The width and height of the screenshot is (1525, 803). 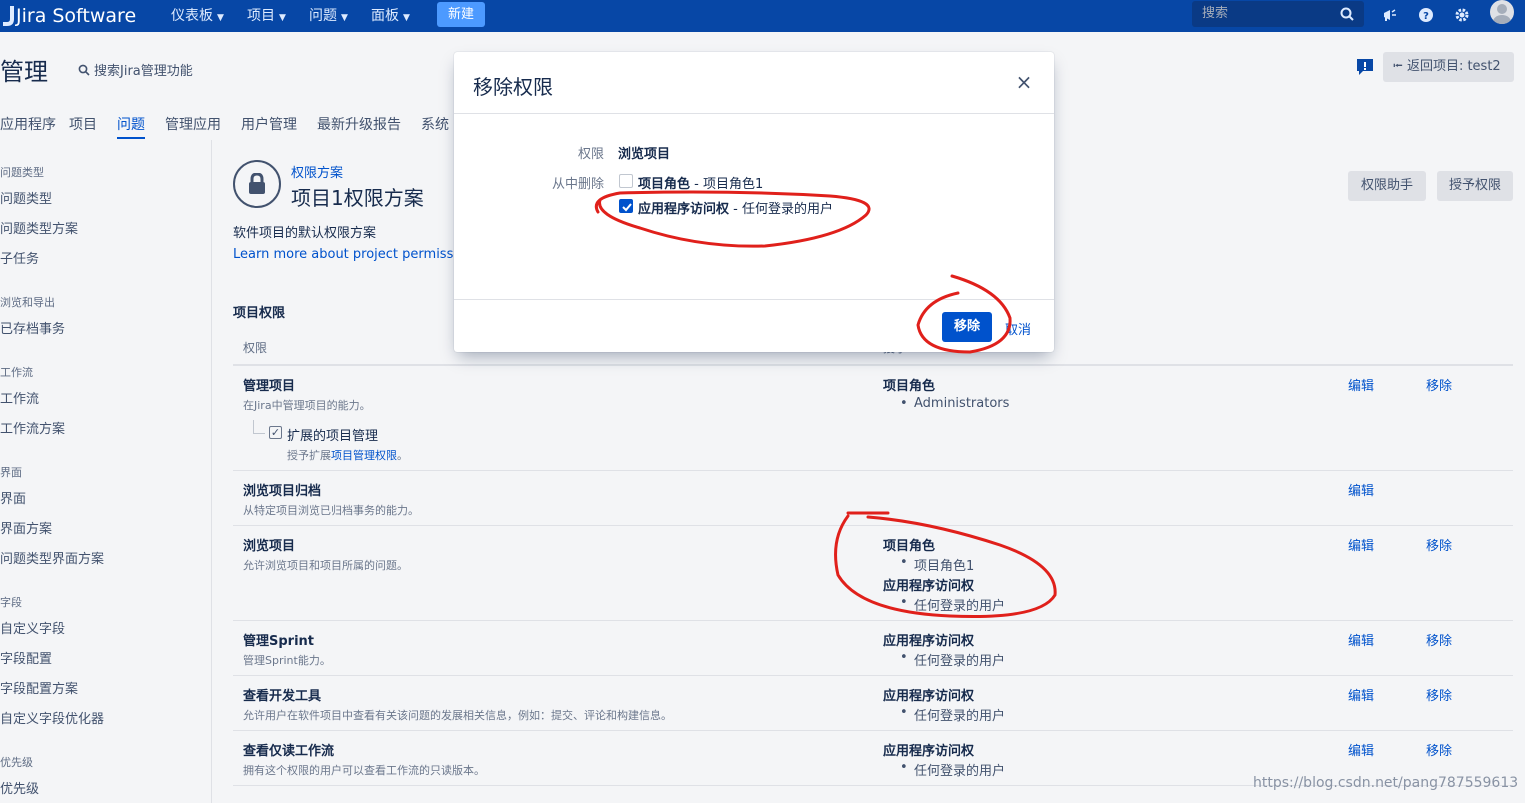 What do you see at coordinates (26, 657) in the screenshot?
I see `sidebar-item-field-configurations: 字段配置` at bounding box center [26, 657].